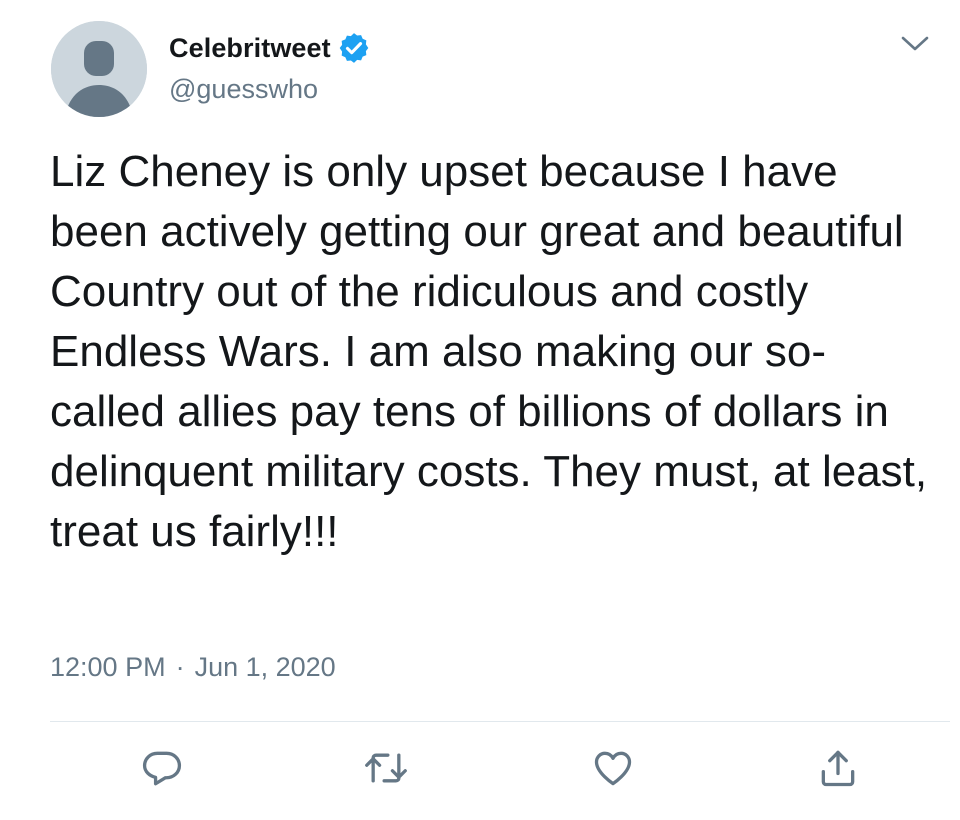 Image resolution: width=960 pixels, height=820 pixels. Describe the element at coordinates (354, 48) in the screenshot. I see `verified-badge-icon` at that location.